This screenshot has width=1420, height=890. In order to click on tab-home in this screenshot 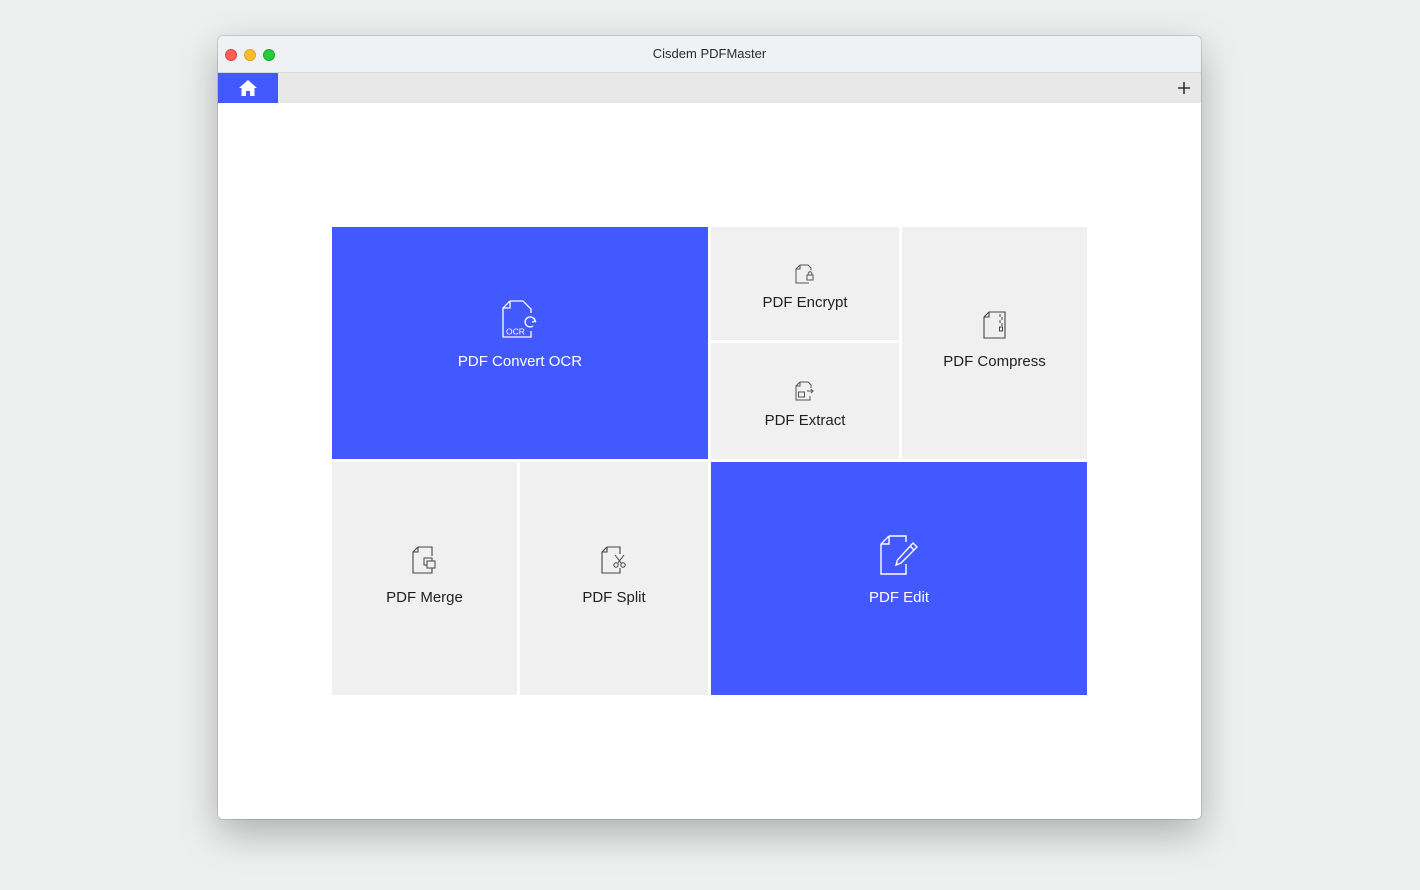, I will do `click(248, 88)`.